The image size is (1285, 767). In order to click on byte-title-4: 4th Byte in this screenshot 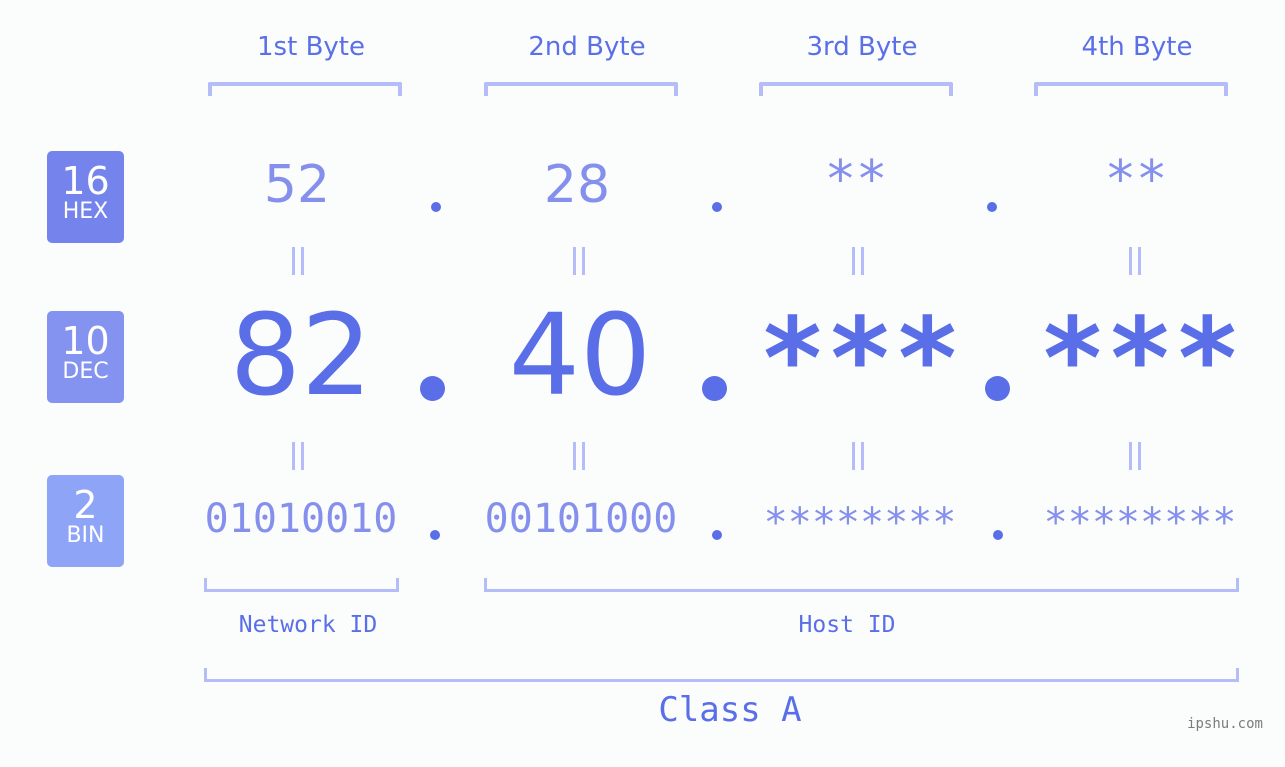, I will do `click(1137, 47)`.